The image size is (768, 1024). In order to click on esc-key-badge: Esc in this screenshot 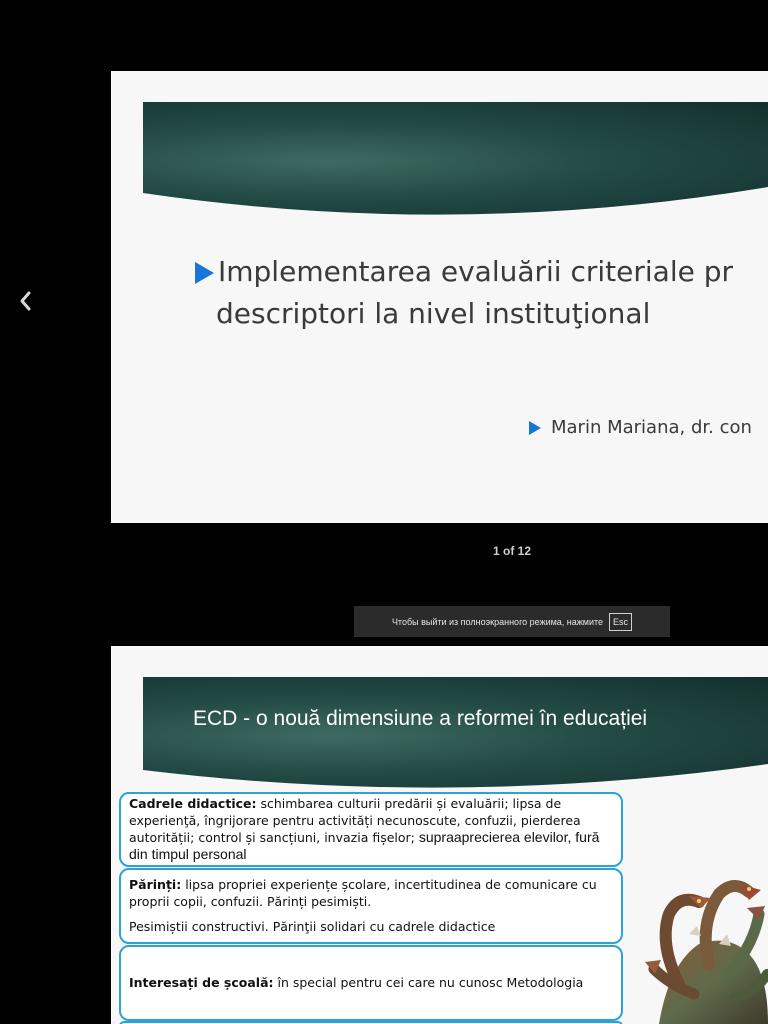, I will do `click(621, 621)`.